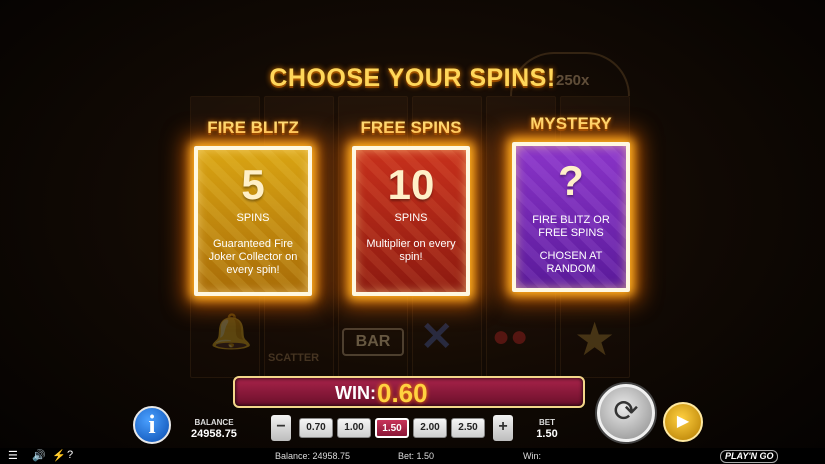 The height and width of the screenshot is (464, 825). Describe the element at coordinates (402, 393) in the screenshot. I see `win-value: 0.60` at that location.